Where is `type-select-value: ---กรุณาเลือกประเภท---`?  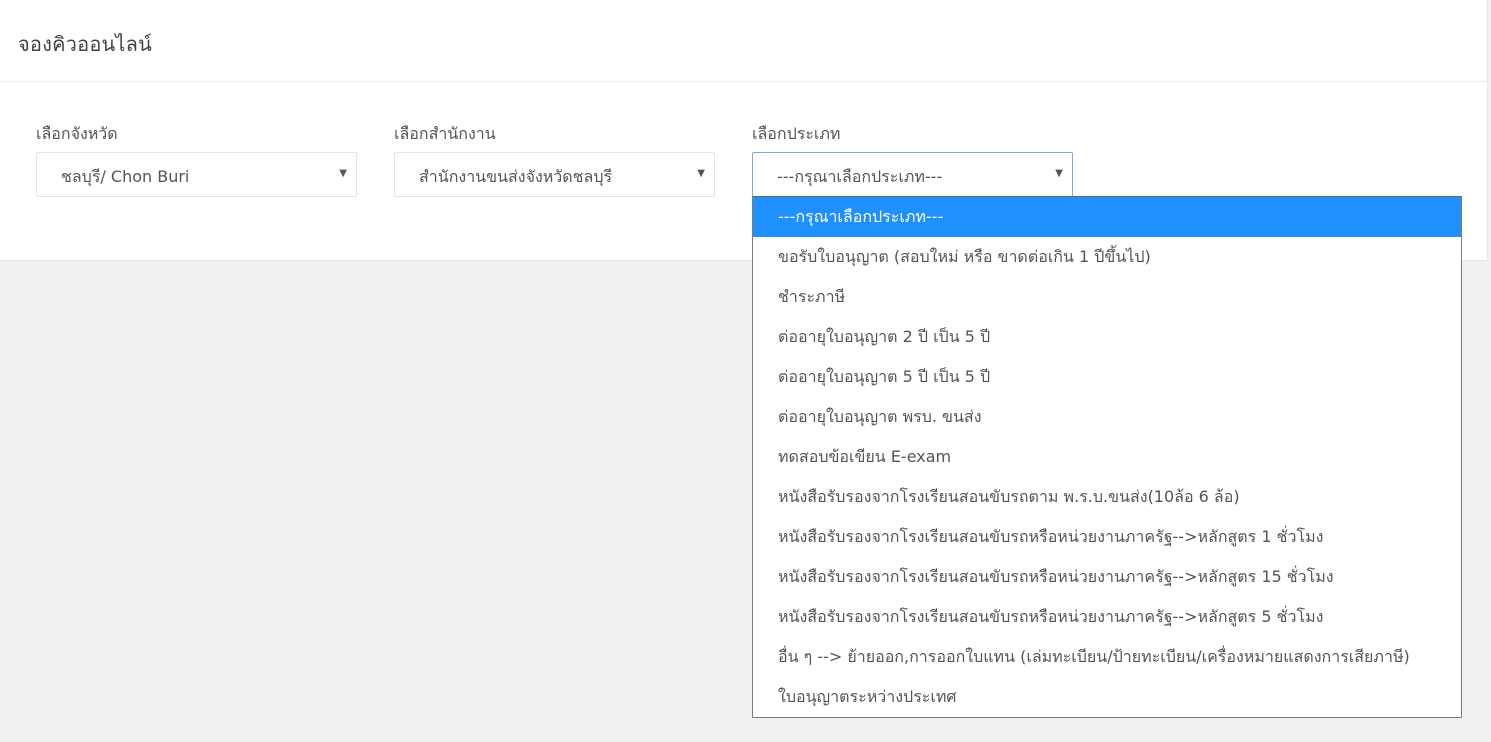
type-select-value: ---กรุณาเลือกประเภท--- is located at coordinates (860, 176).